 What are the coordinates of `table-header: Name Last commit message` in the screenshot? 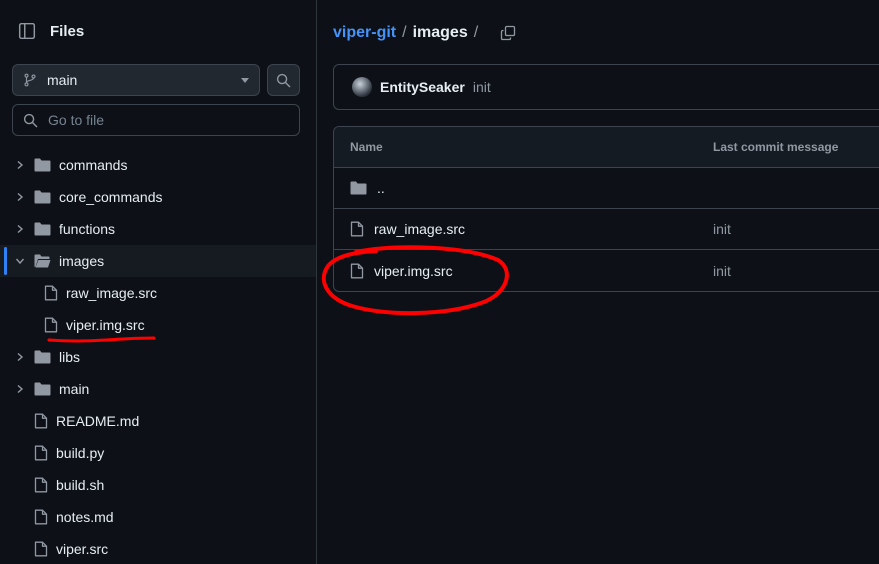 It's located at (606, 147).